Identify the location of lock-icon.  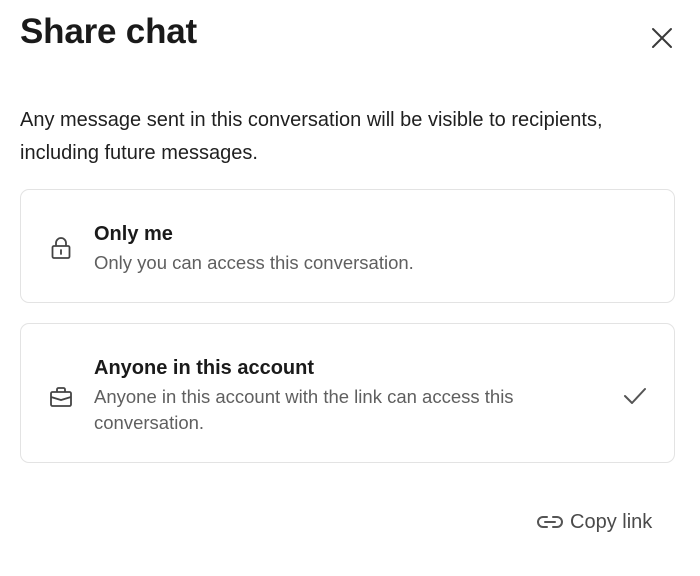
(61, 248).